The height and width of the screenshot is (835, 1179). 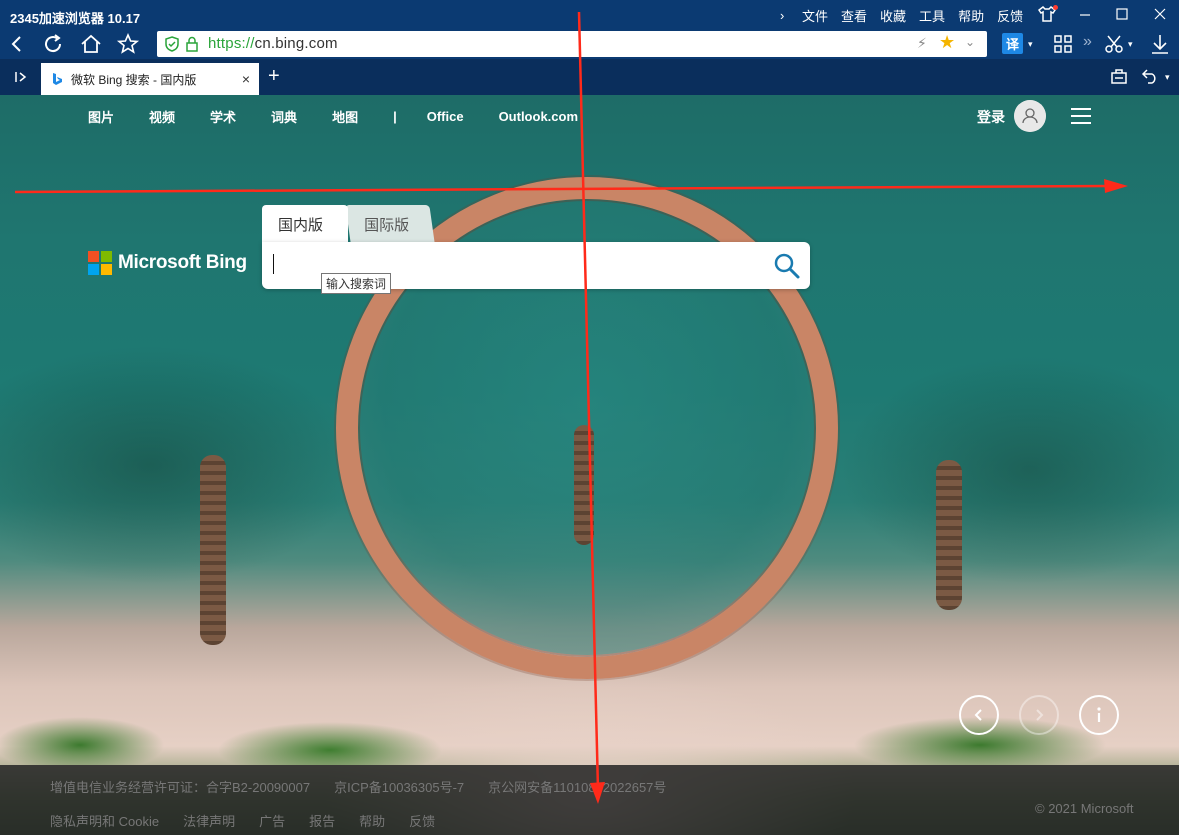 I want to click on dropdown-chevron-icon: ⌄, so click(x=970, y=42).